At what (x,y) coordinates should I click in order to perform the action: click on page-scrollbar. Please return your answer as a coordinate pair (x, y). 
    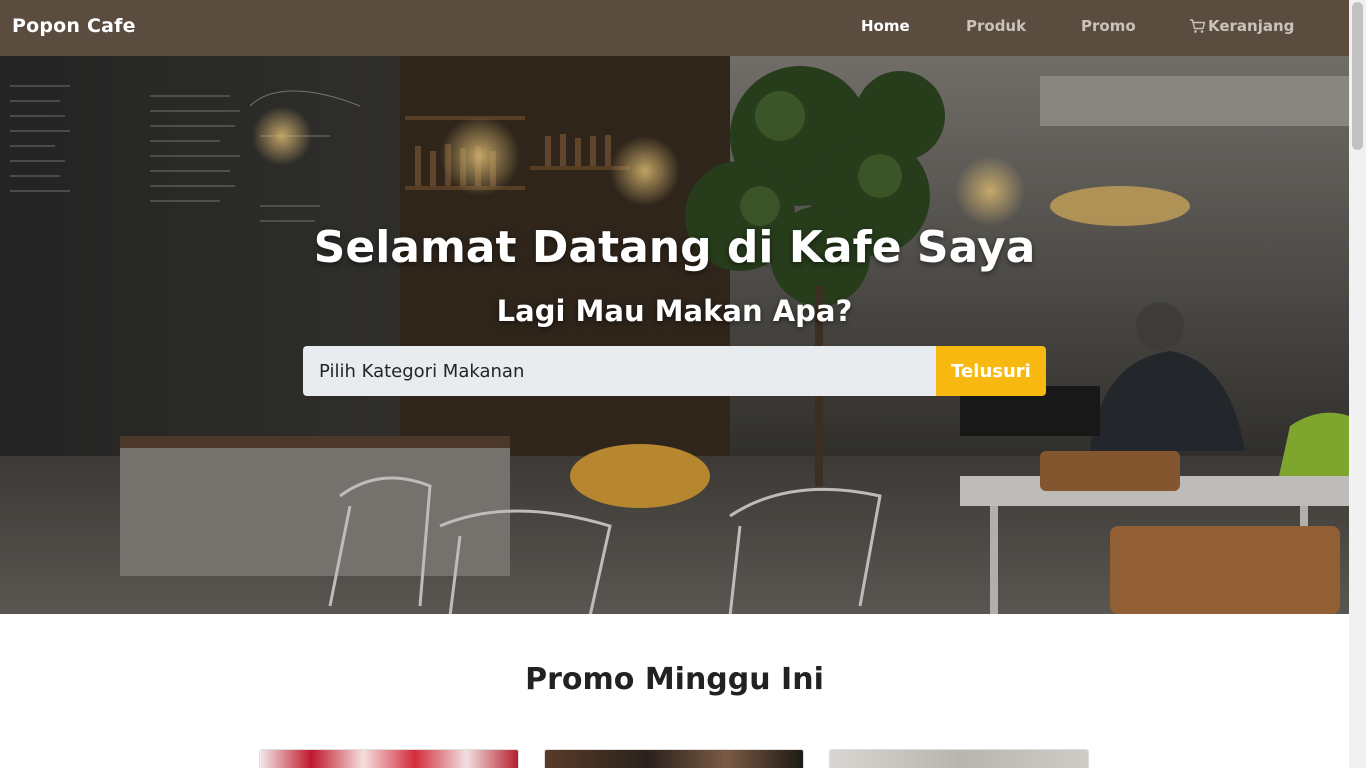
    Looking at the image, I should click on (1357, 384).